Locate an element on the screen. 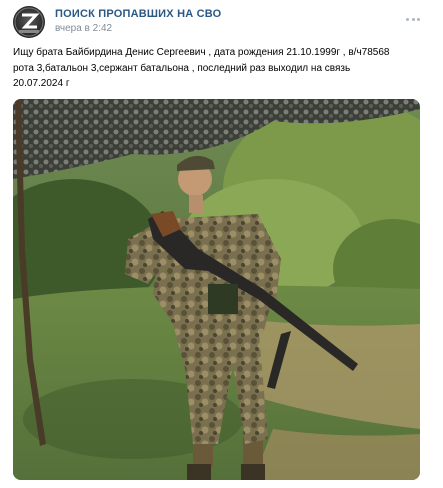  more-horizontal-icon is located at coordinates (413, 20).